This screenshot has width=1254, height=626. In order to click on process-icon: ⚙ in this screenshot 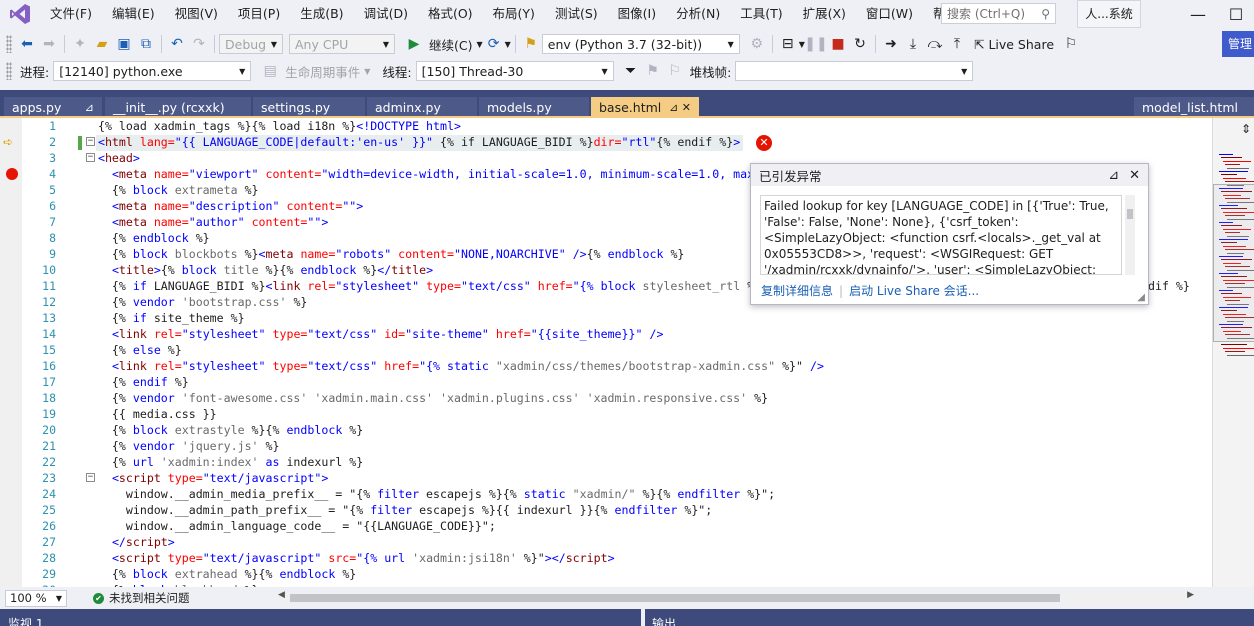, I will do `click(757, 44)`.